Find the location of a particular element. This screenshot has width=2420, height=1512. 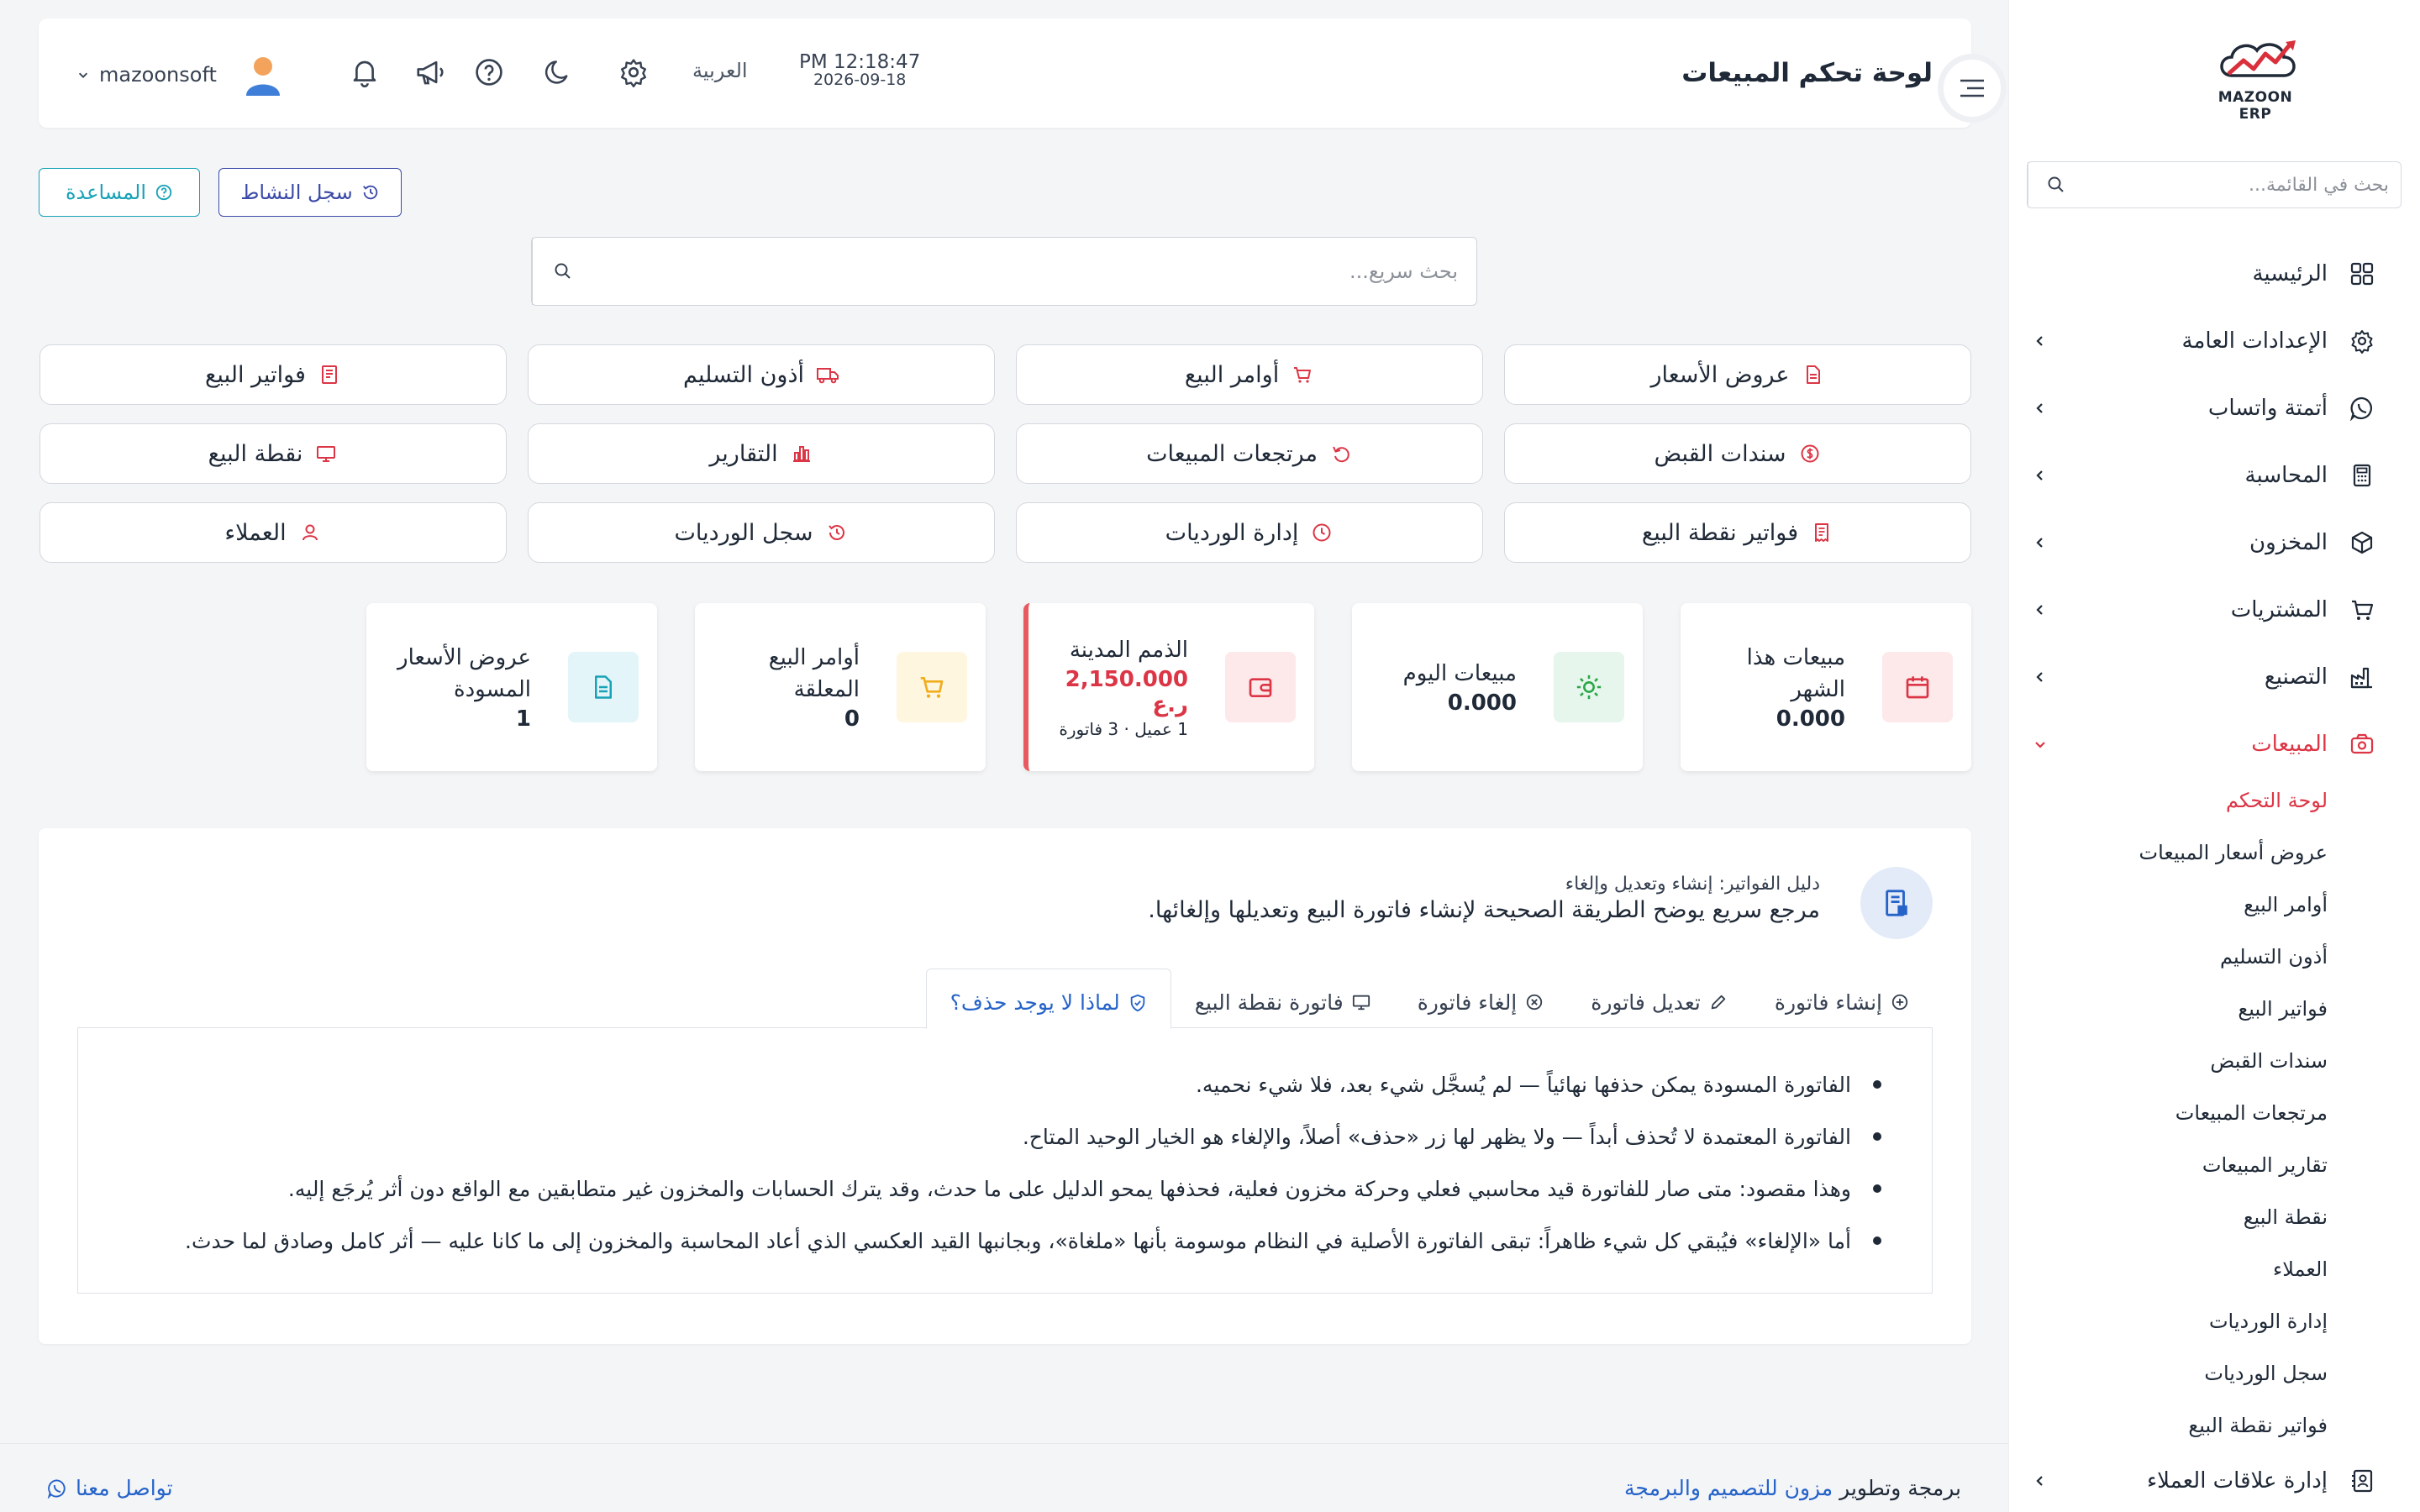

sidebar-item-crm: إدارة علاقات العملاء is located at coordinates (2200, 1481).